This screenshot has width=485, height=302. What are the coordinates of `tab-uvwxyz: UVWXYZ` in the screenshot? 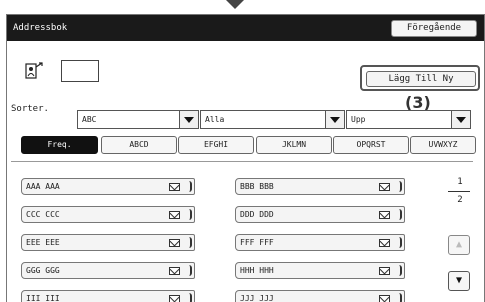 It's located at (443, 145).